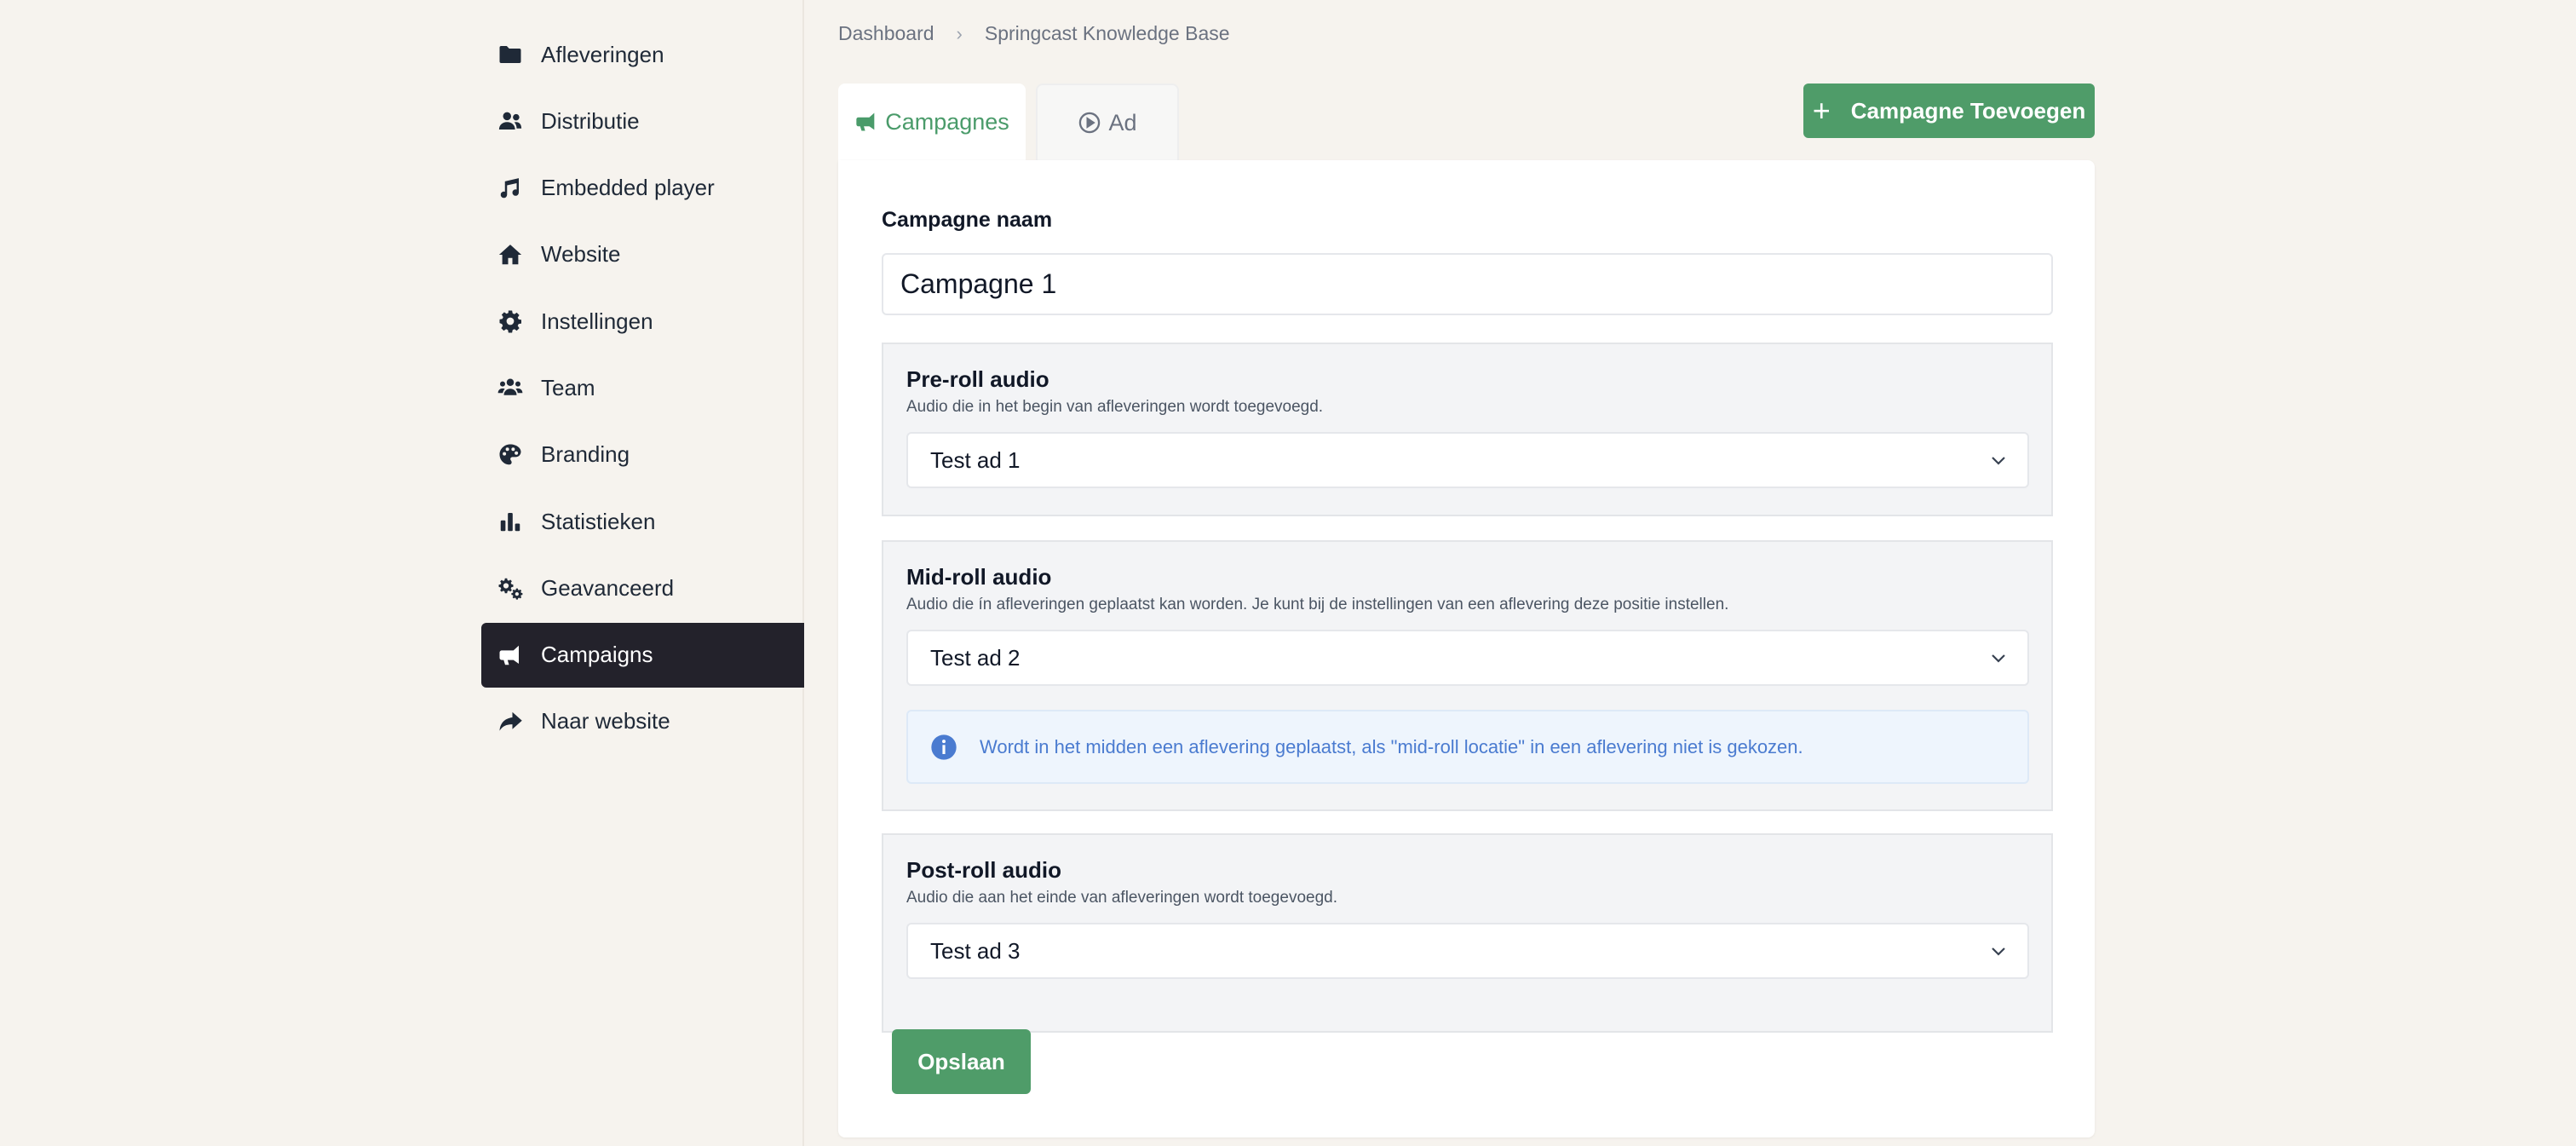 The image size is (2576, 1146). Describe the element at coordinates (628, 188) in the screenshot. I see `sidebar-item-label: Embedded player` at that location.